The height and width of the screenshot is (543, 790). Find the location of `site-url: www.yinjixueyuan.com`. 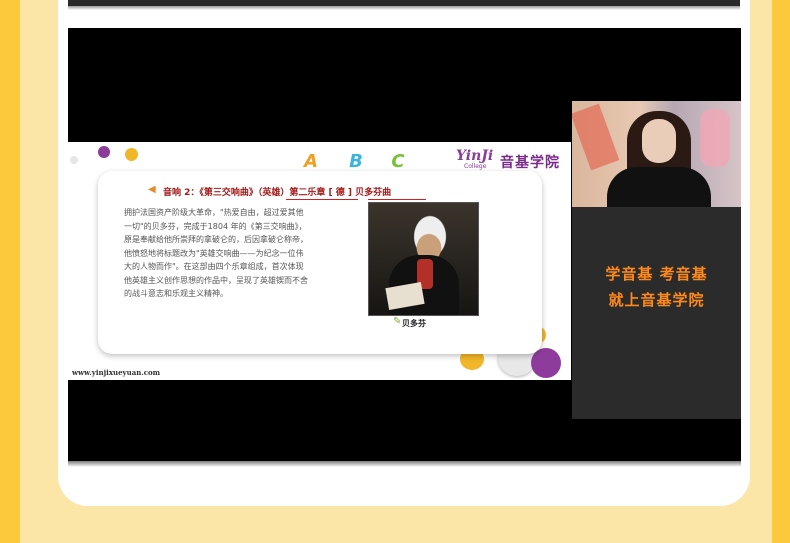

site-url: www.yinjixueyuan.com is located at coordinates (116, 372).